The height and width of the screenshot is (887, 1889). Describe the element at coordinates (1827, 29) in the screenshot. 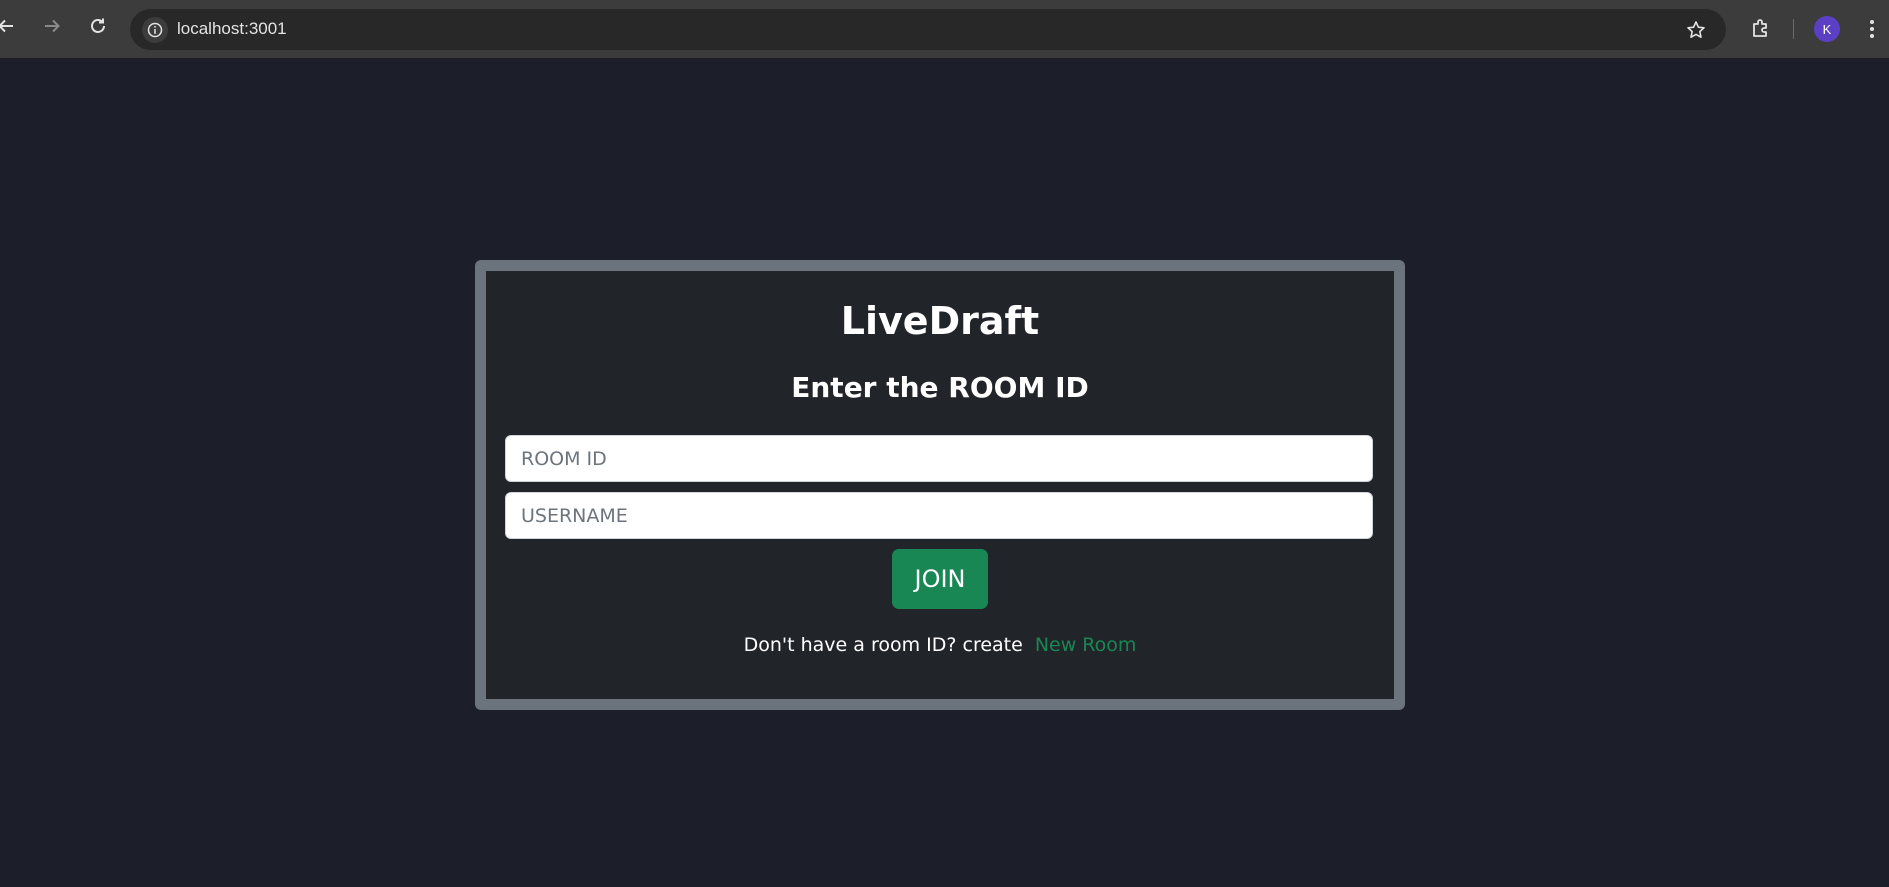

I see `profile-avatar: K` at that location.